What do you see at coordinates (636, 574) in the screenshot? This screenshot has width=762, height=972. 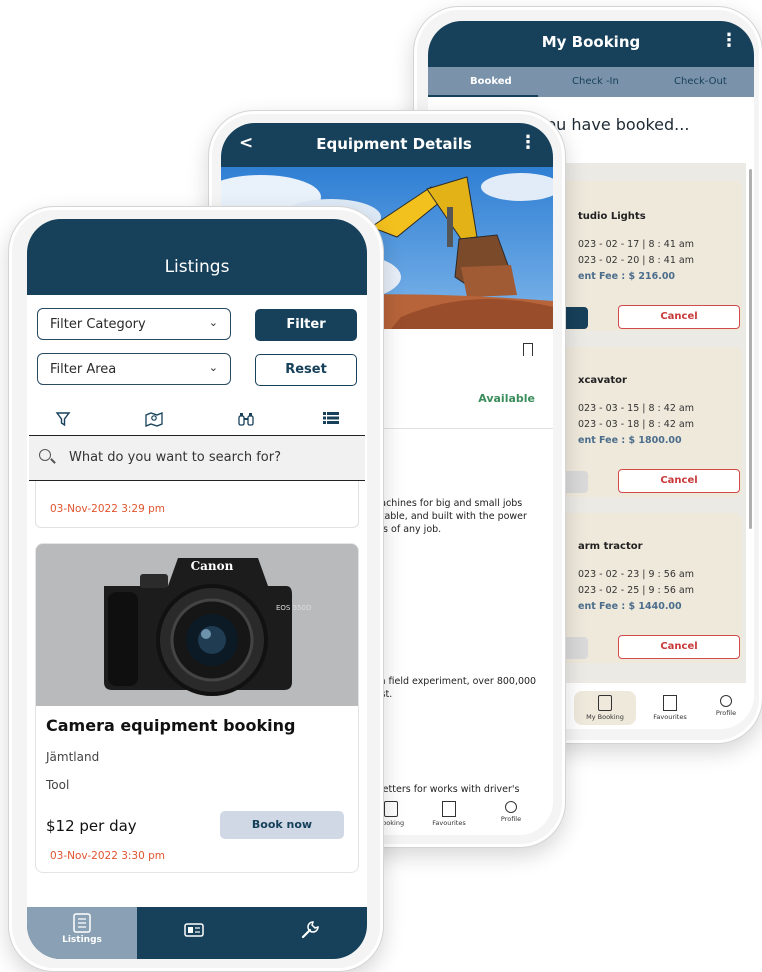 I see `booking-start: 023 - 02 - 23 | 9 : 56 am` at bounding box center [636, 574].